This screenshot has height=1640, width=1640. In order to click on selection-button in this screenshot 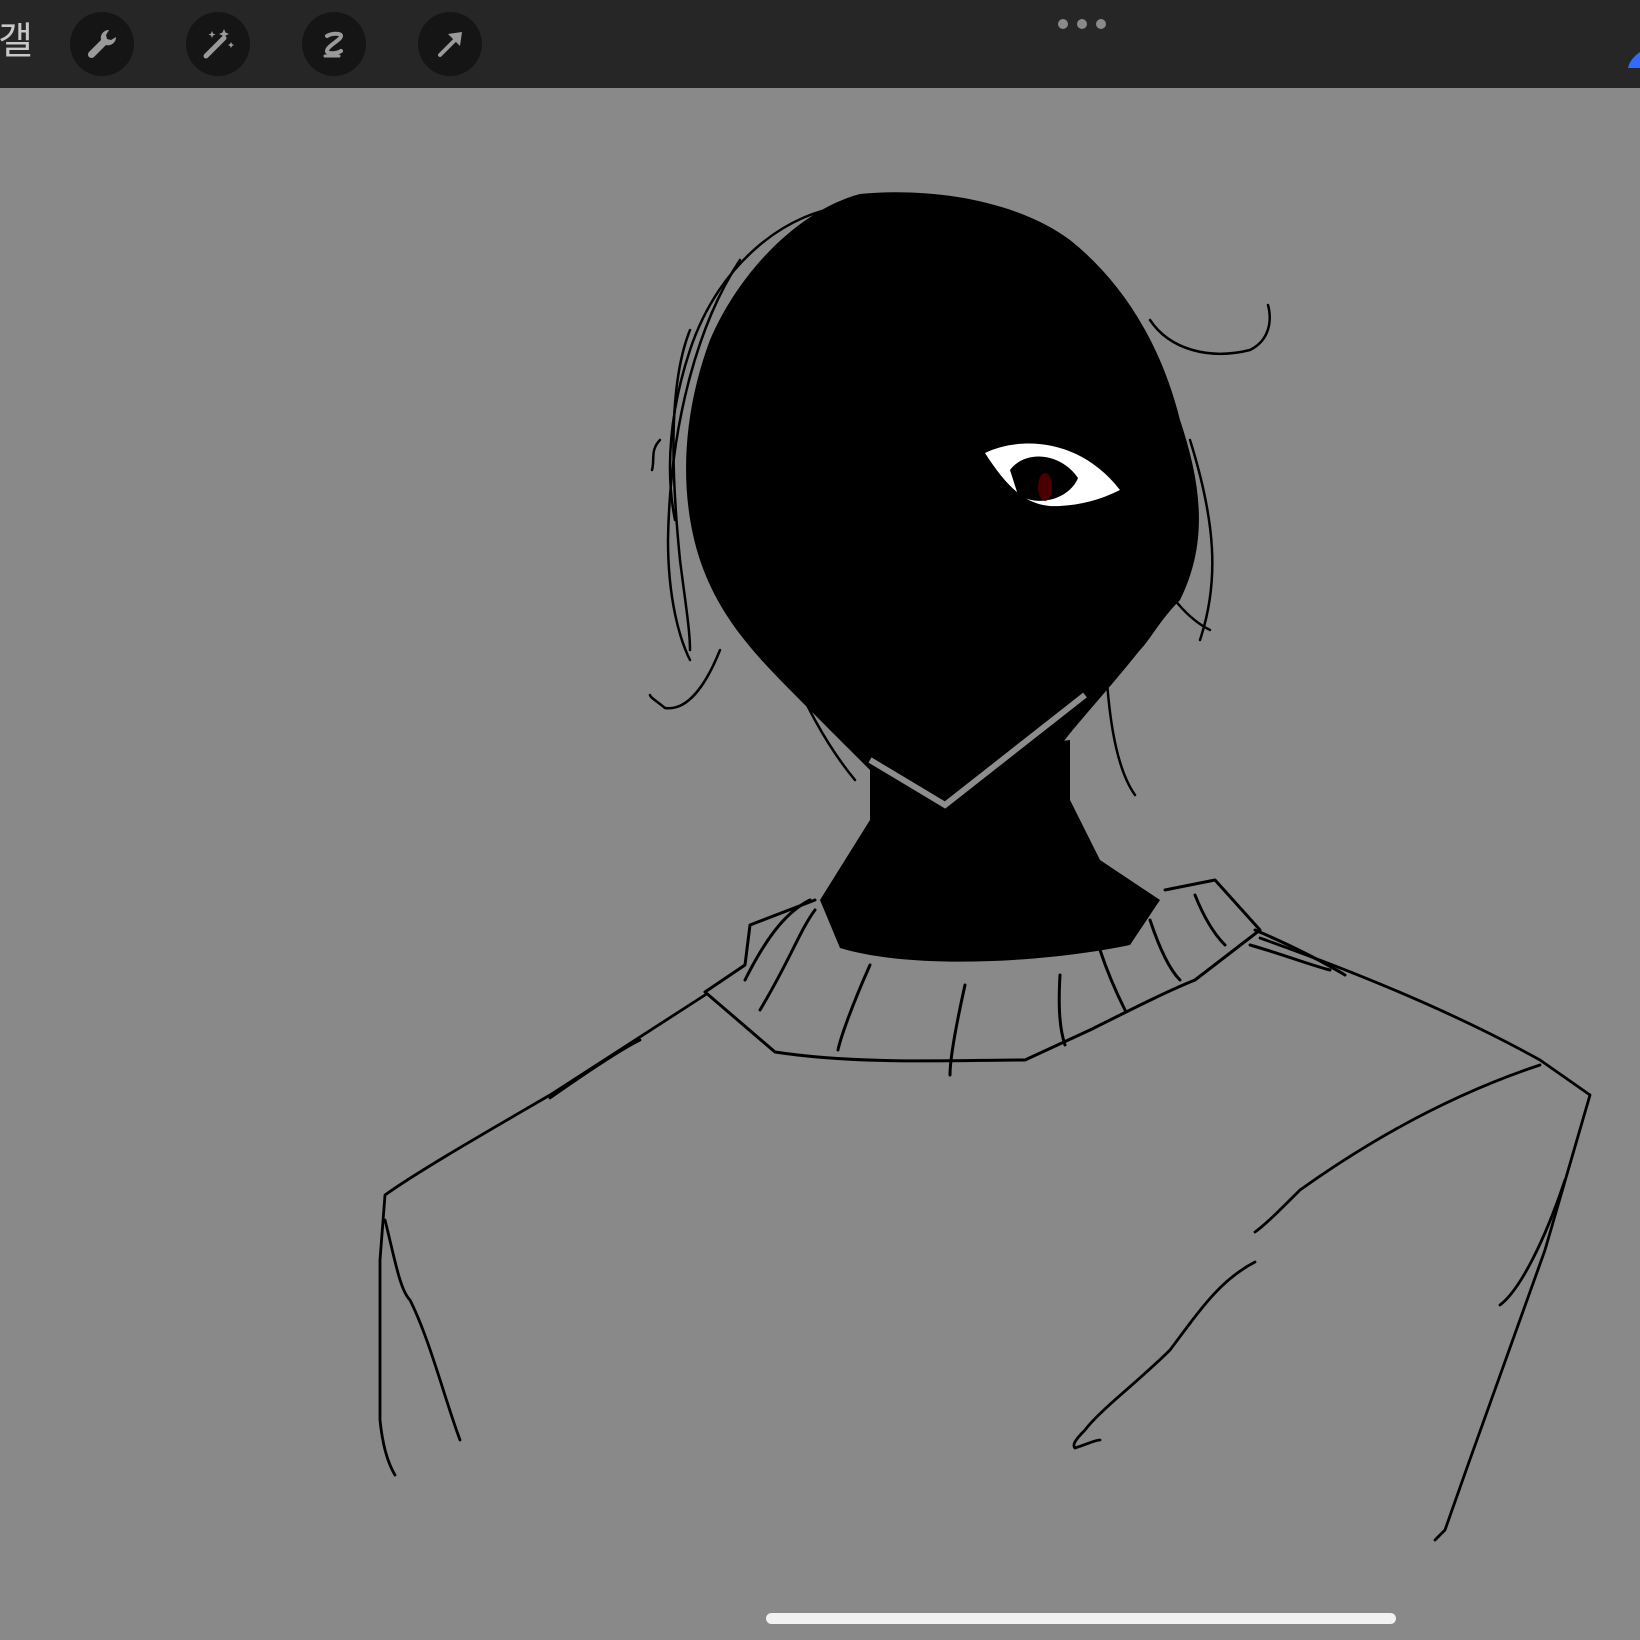, I will do `click(334, 44)`.